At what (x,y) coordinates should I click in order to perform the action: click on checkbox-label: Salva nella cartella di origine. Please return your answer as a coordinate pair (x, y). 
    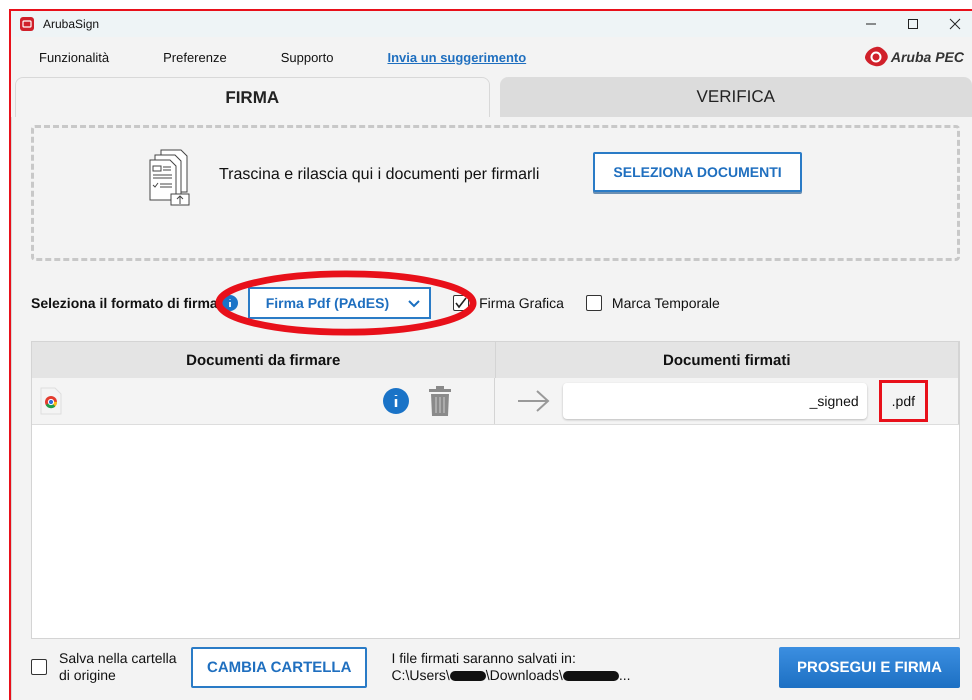
    Looking at the image, I should click on (118, 667).